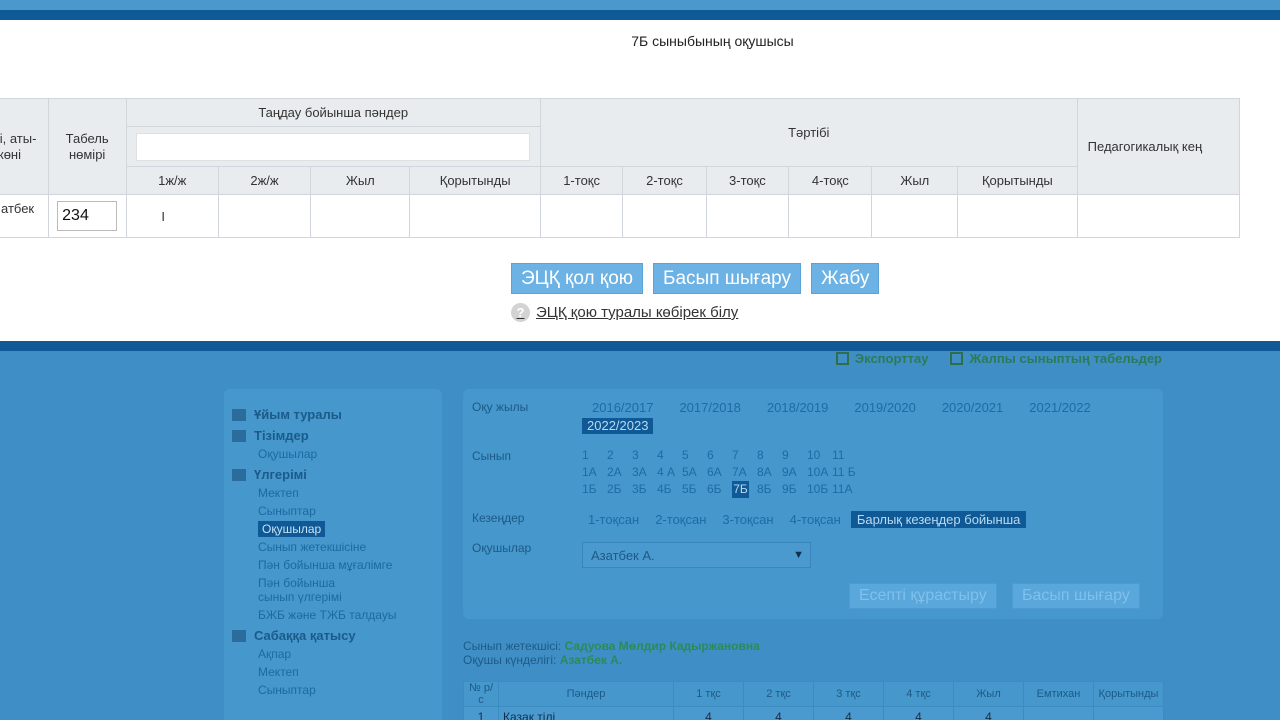 The image size is (1280, 720). What do you see at coordinates (694, 455) in the screenshot?
I see `class-option: 5` at bounding box center [694, 455].